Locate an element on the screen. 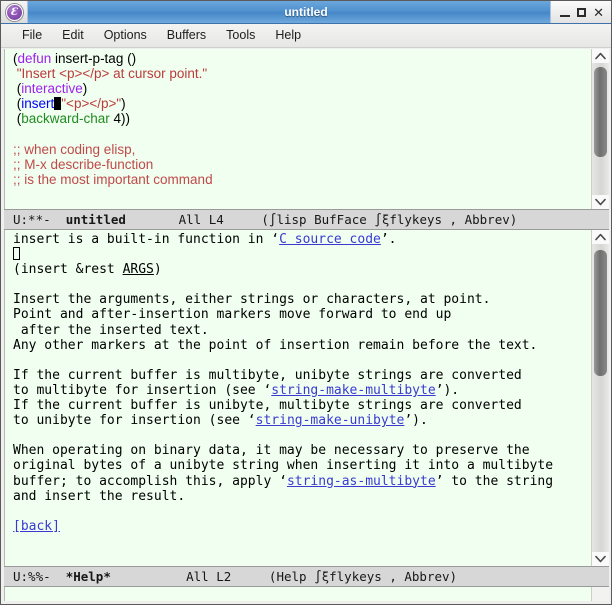 The image size is (612, 605). text-cursor-hollow is located at coordinates (16, 254).